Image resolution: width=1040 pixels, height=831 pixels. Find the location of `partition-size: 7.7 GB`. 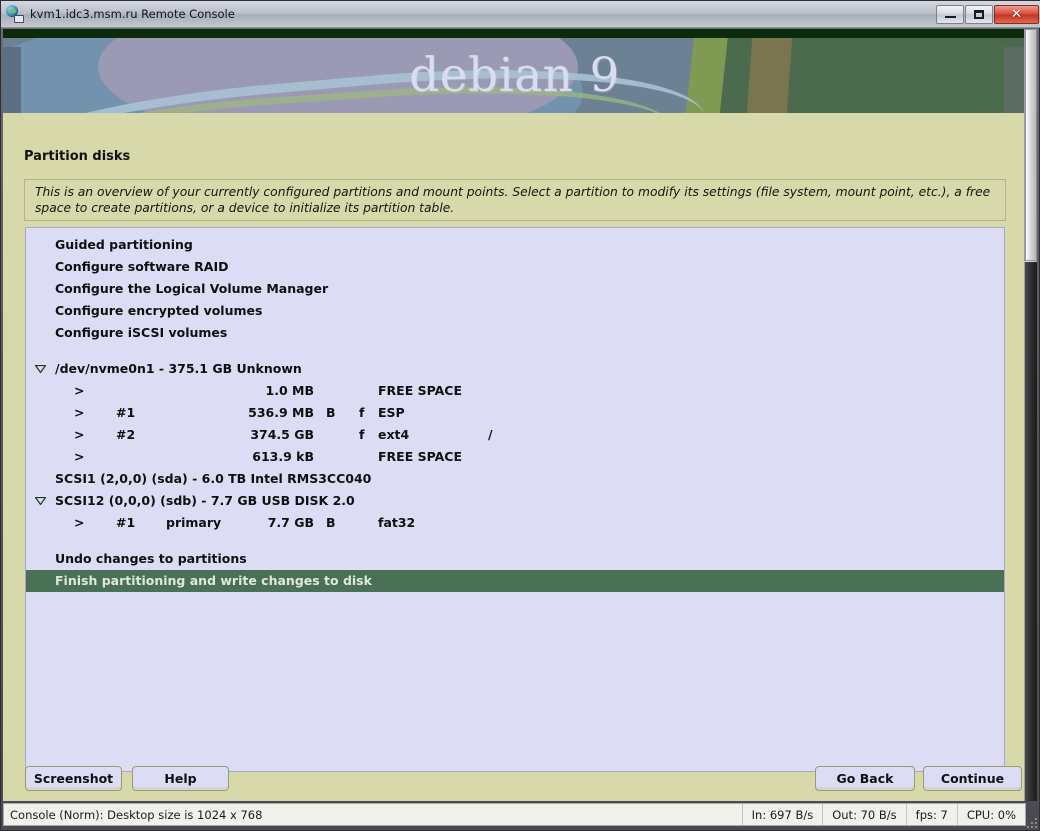

partition-size: 7.7 GB is located at coordinates (290, 522).